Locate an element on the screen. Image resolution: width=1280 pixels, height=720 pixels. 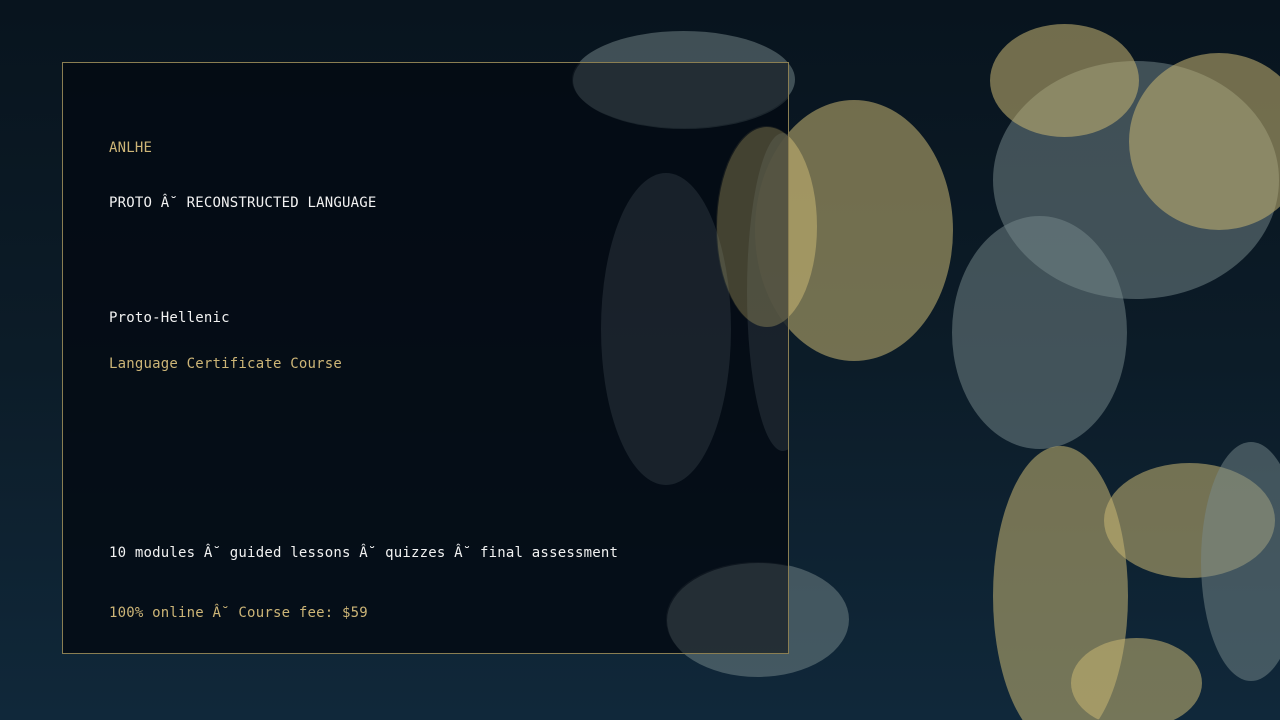
course-kicker: PROTO Â˘ RECONSTRUCTED LANGUAGE is located at coordinates (243, 203).